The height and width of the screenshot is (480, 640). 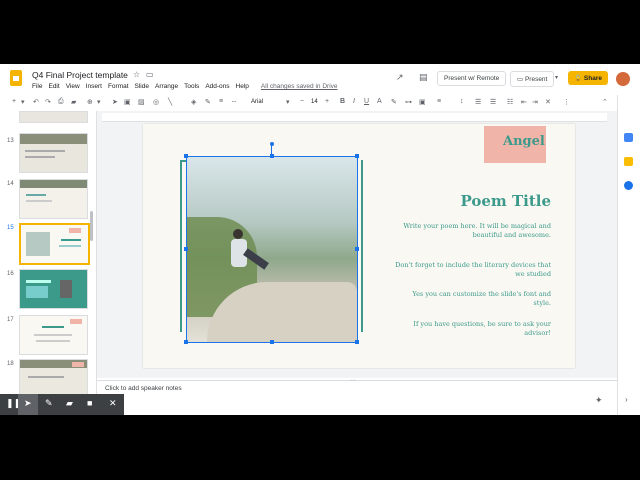 I want to click on zoom-dropdown-icon: ▾, so click(x=99, y=102).